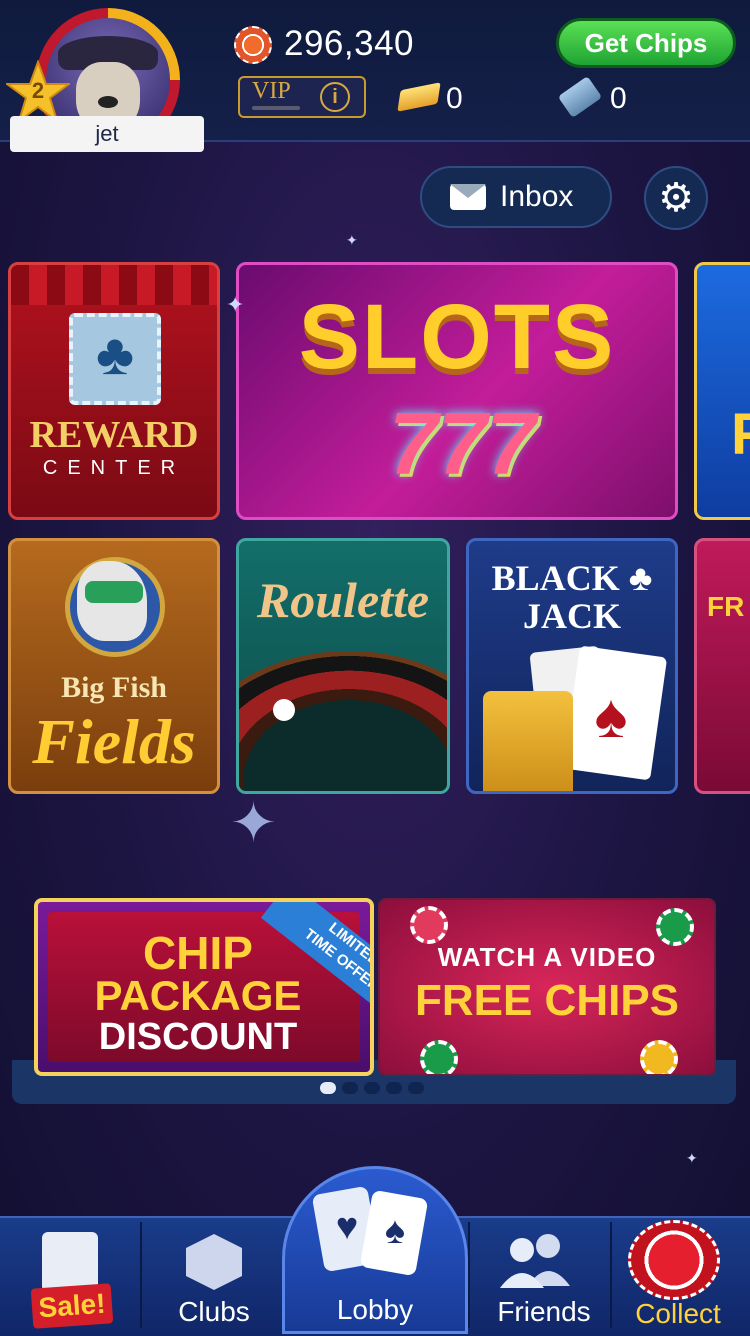  What do you see at coordinates (454, 98) in the screenshot?
I see `gold-count: 0` at bounding box center [454, 98].